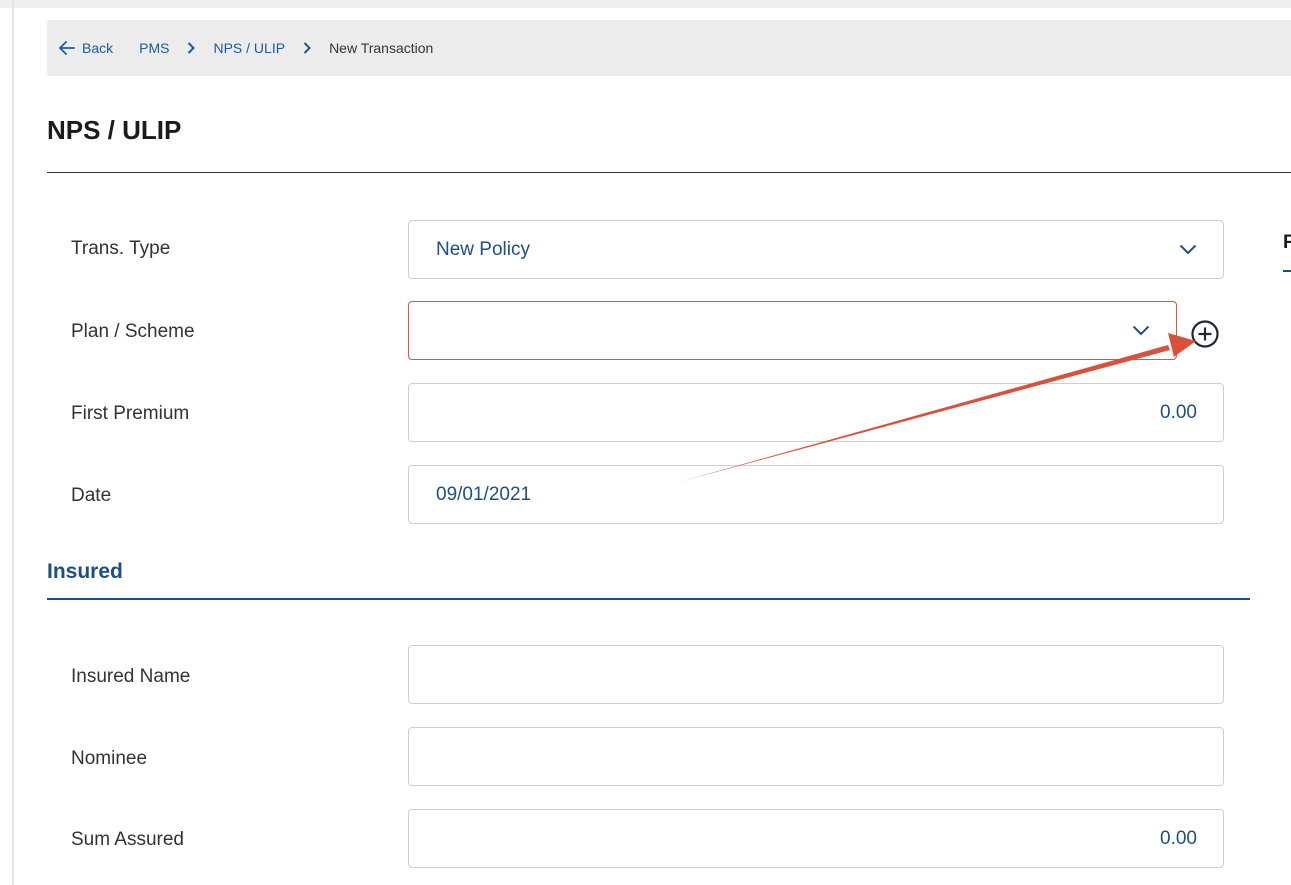  Describe the element at coordinates (114, 130) in the screenshot. I see `page-title: NPS / ULIP` at that location.